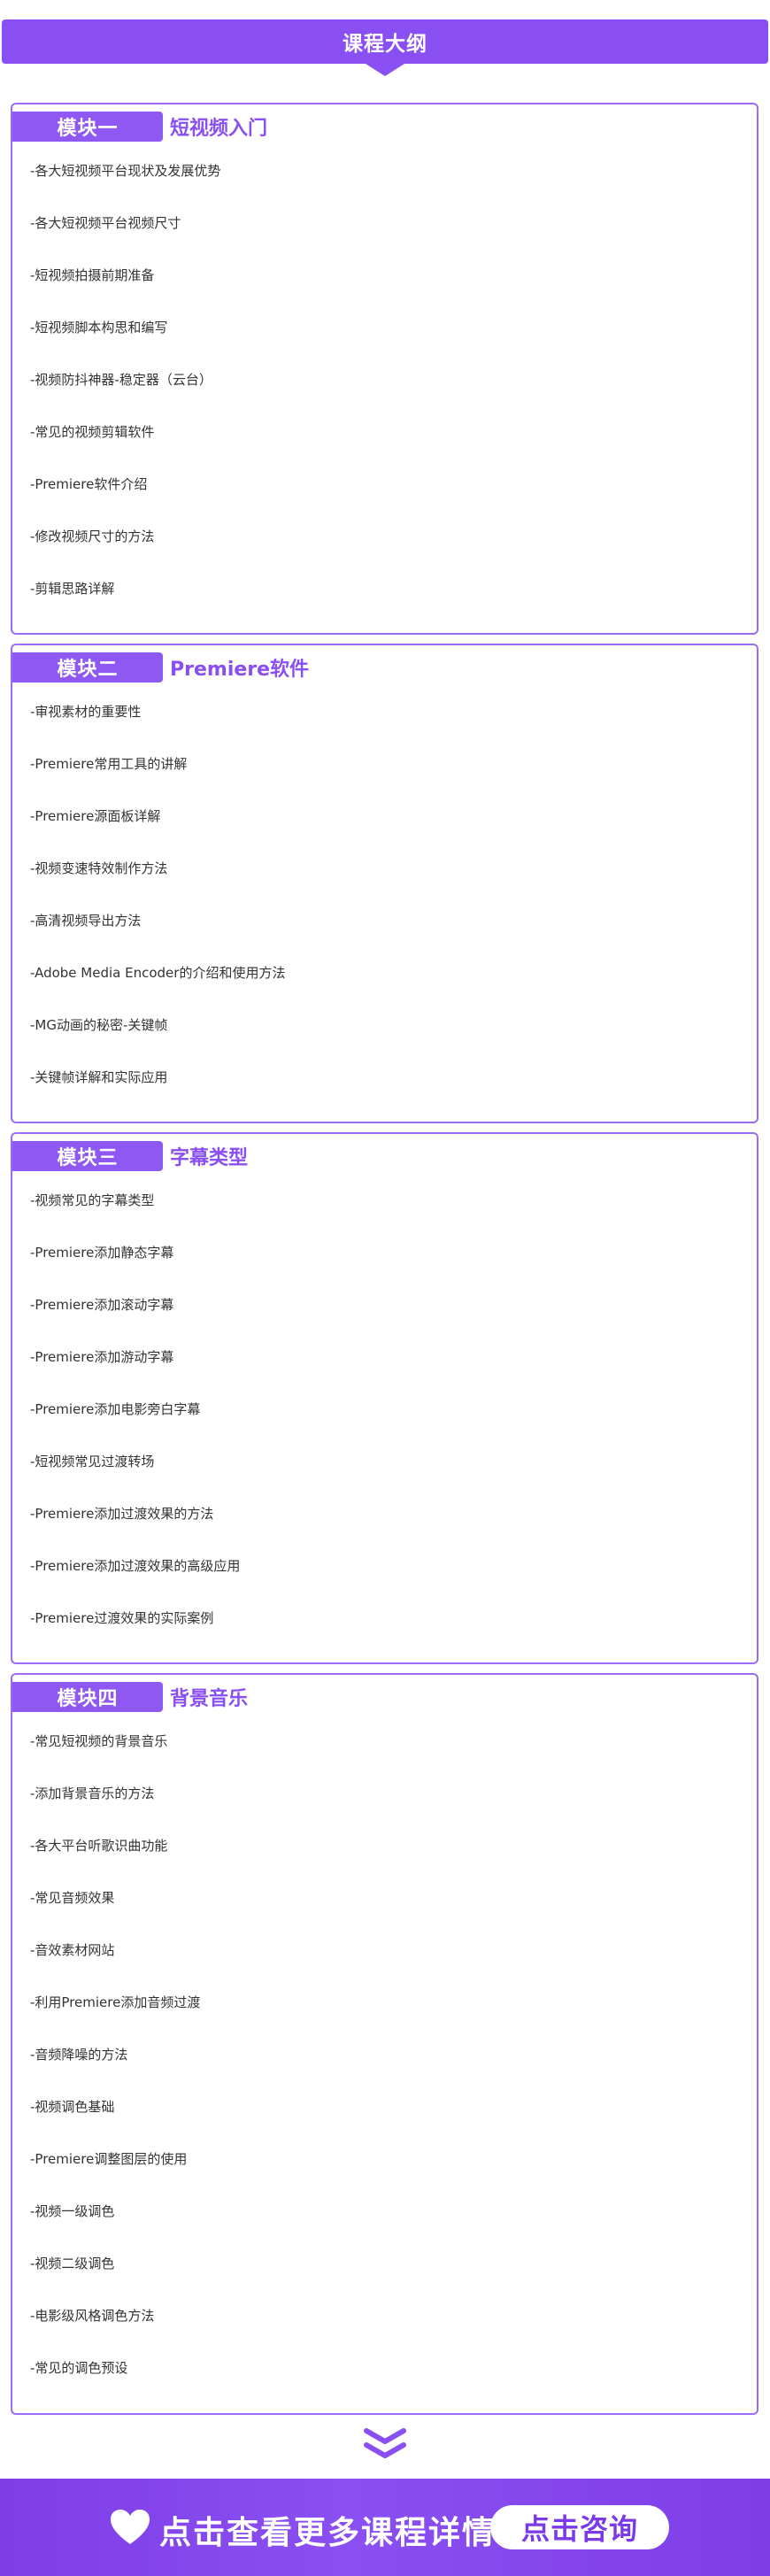 This screenshot has width=770, height=2576. Describe the element at coordinates (209, 1699) in the screenshot. I see `module-name: 背景音乐` at that location.